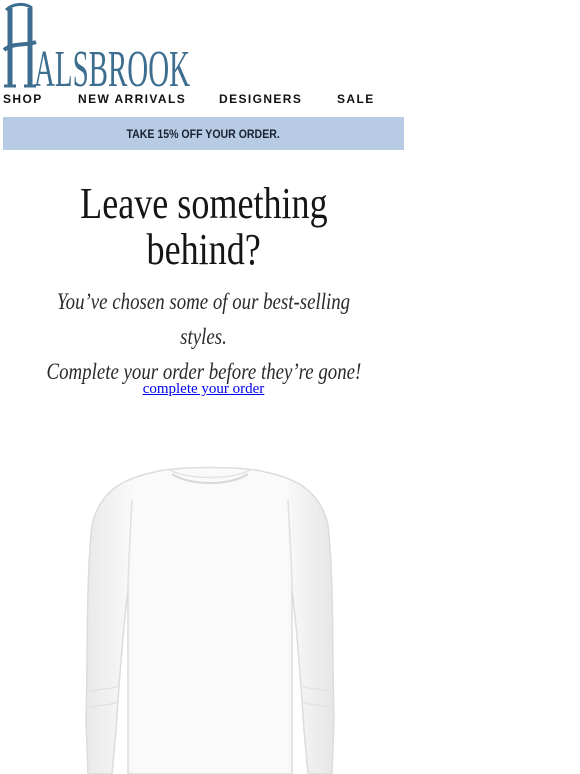  I want to click on nav-item-new-arrivals: NEW ARRIVALS, so click(132, 99).